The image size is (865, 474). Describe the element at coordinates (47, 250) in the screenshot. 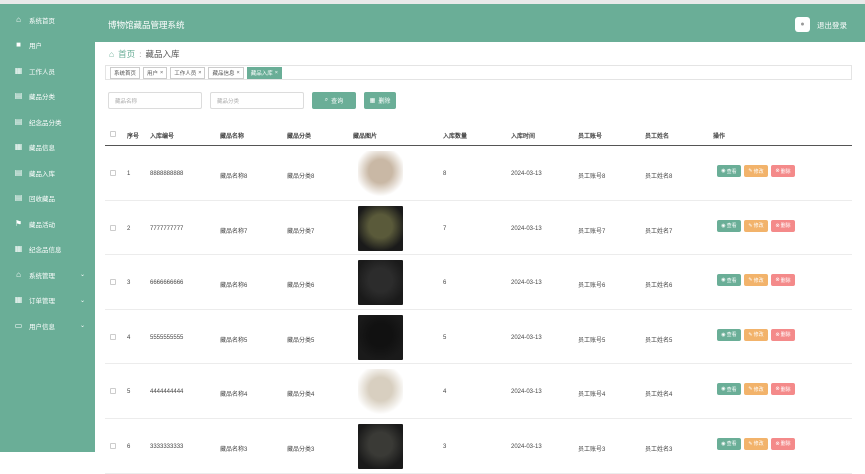

I see `sidebar-item-9: ▦ 纪念品信息` at that location.